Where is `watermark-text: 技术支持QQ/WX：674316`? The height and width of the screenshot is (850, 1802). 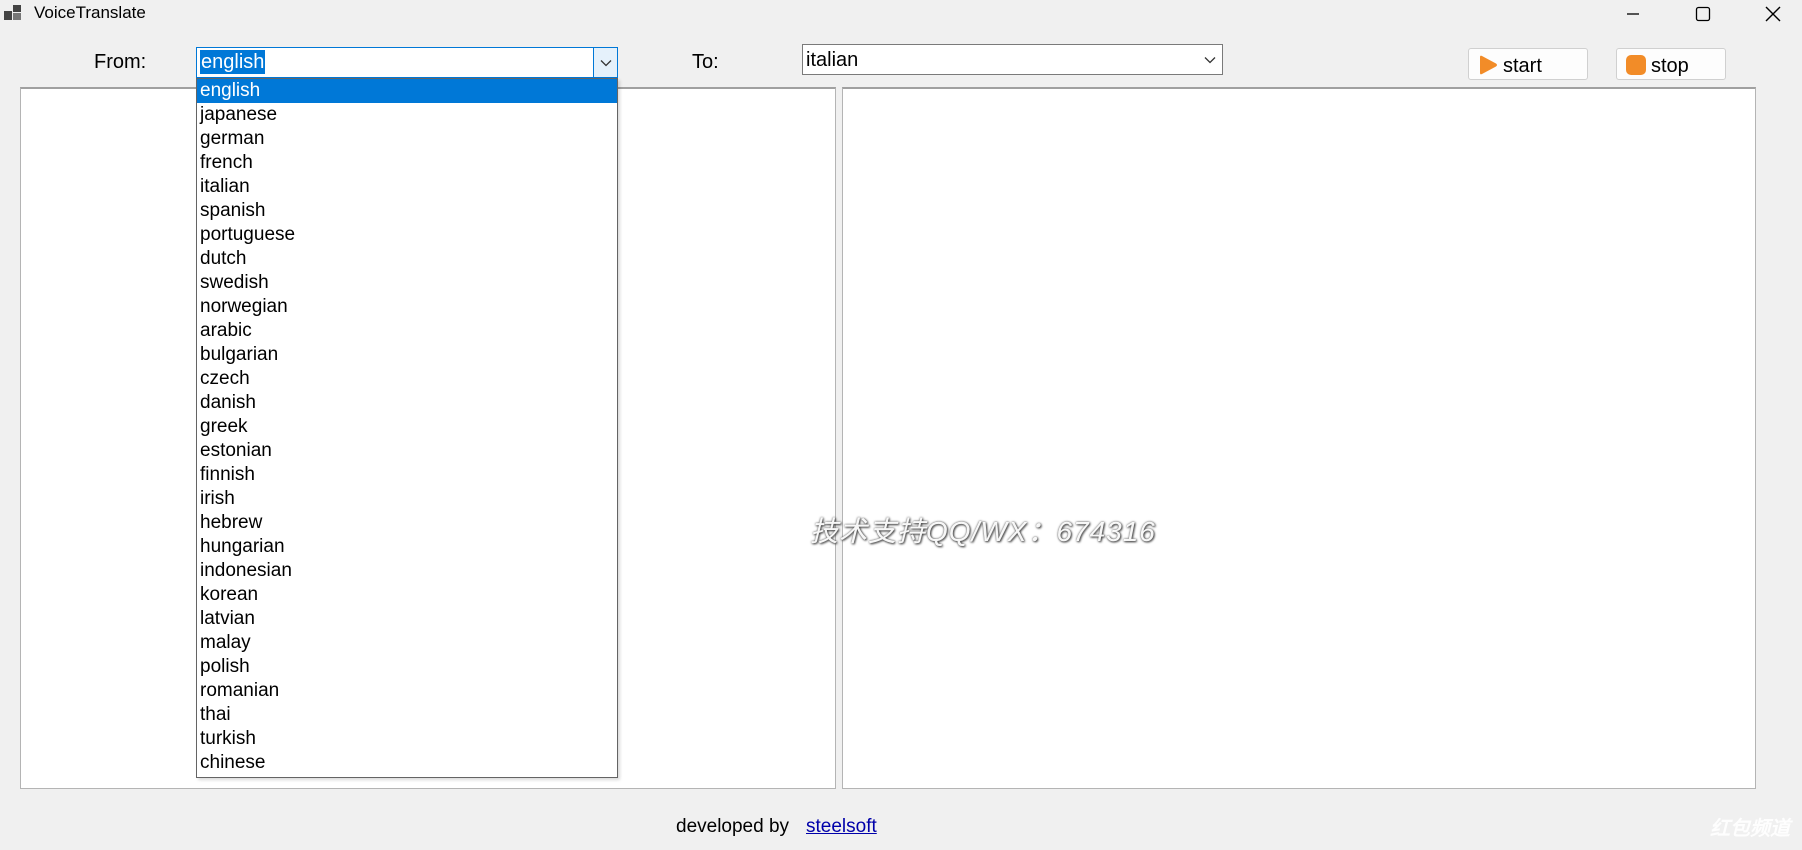 watermark-text: 技术支持QQ/WX：674316 is located at coordinates (983, 531).